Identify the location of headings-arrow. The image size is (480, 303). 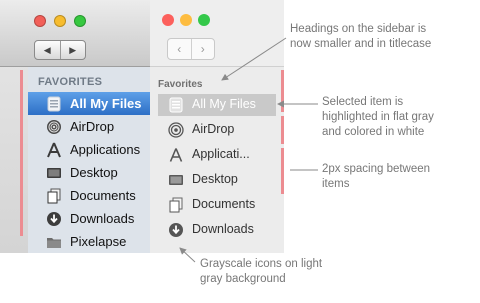
(254, 59).